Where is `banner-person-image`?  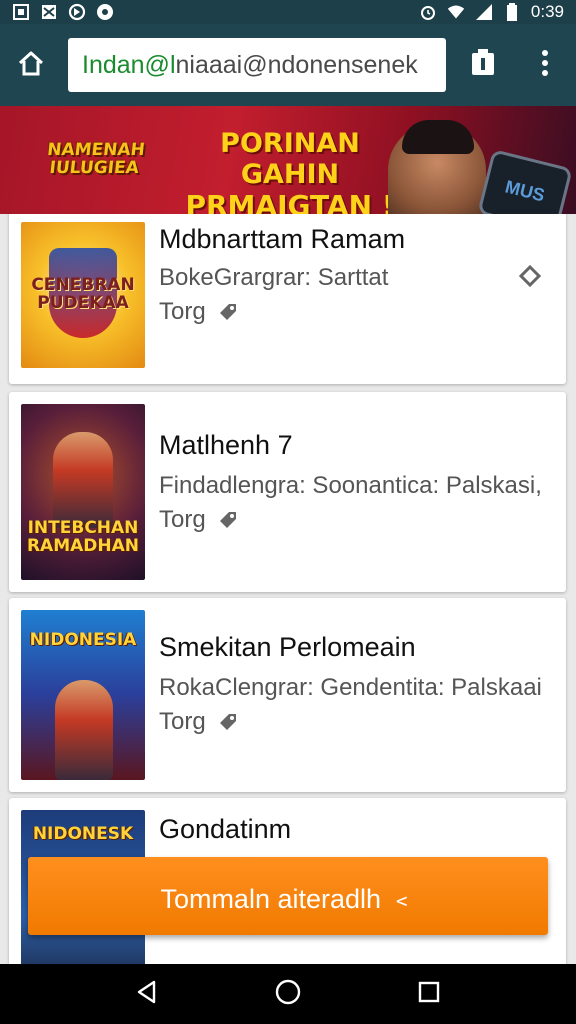
banner-person-image is located at coordinates (437, 167).